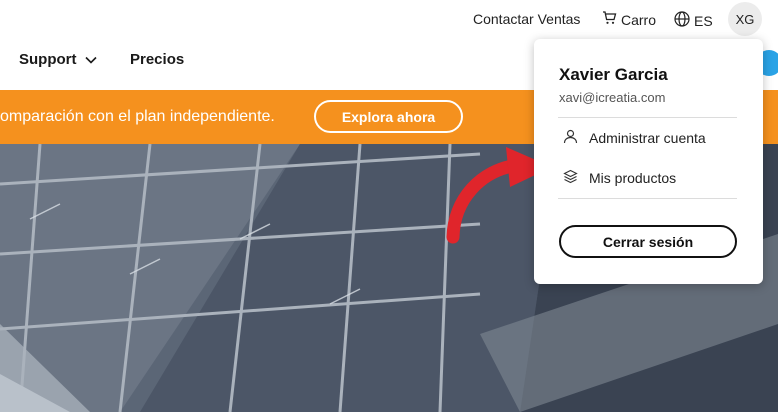  What do you see at coordinates (639, 19) in the screenshot?
I see `cart-label: Carro` at bounding box center [639, 19].